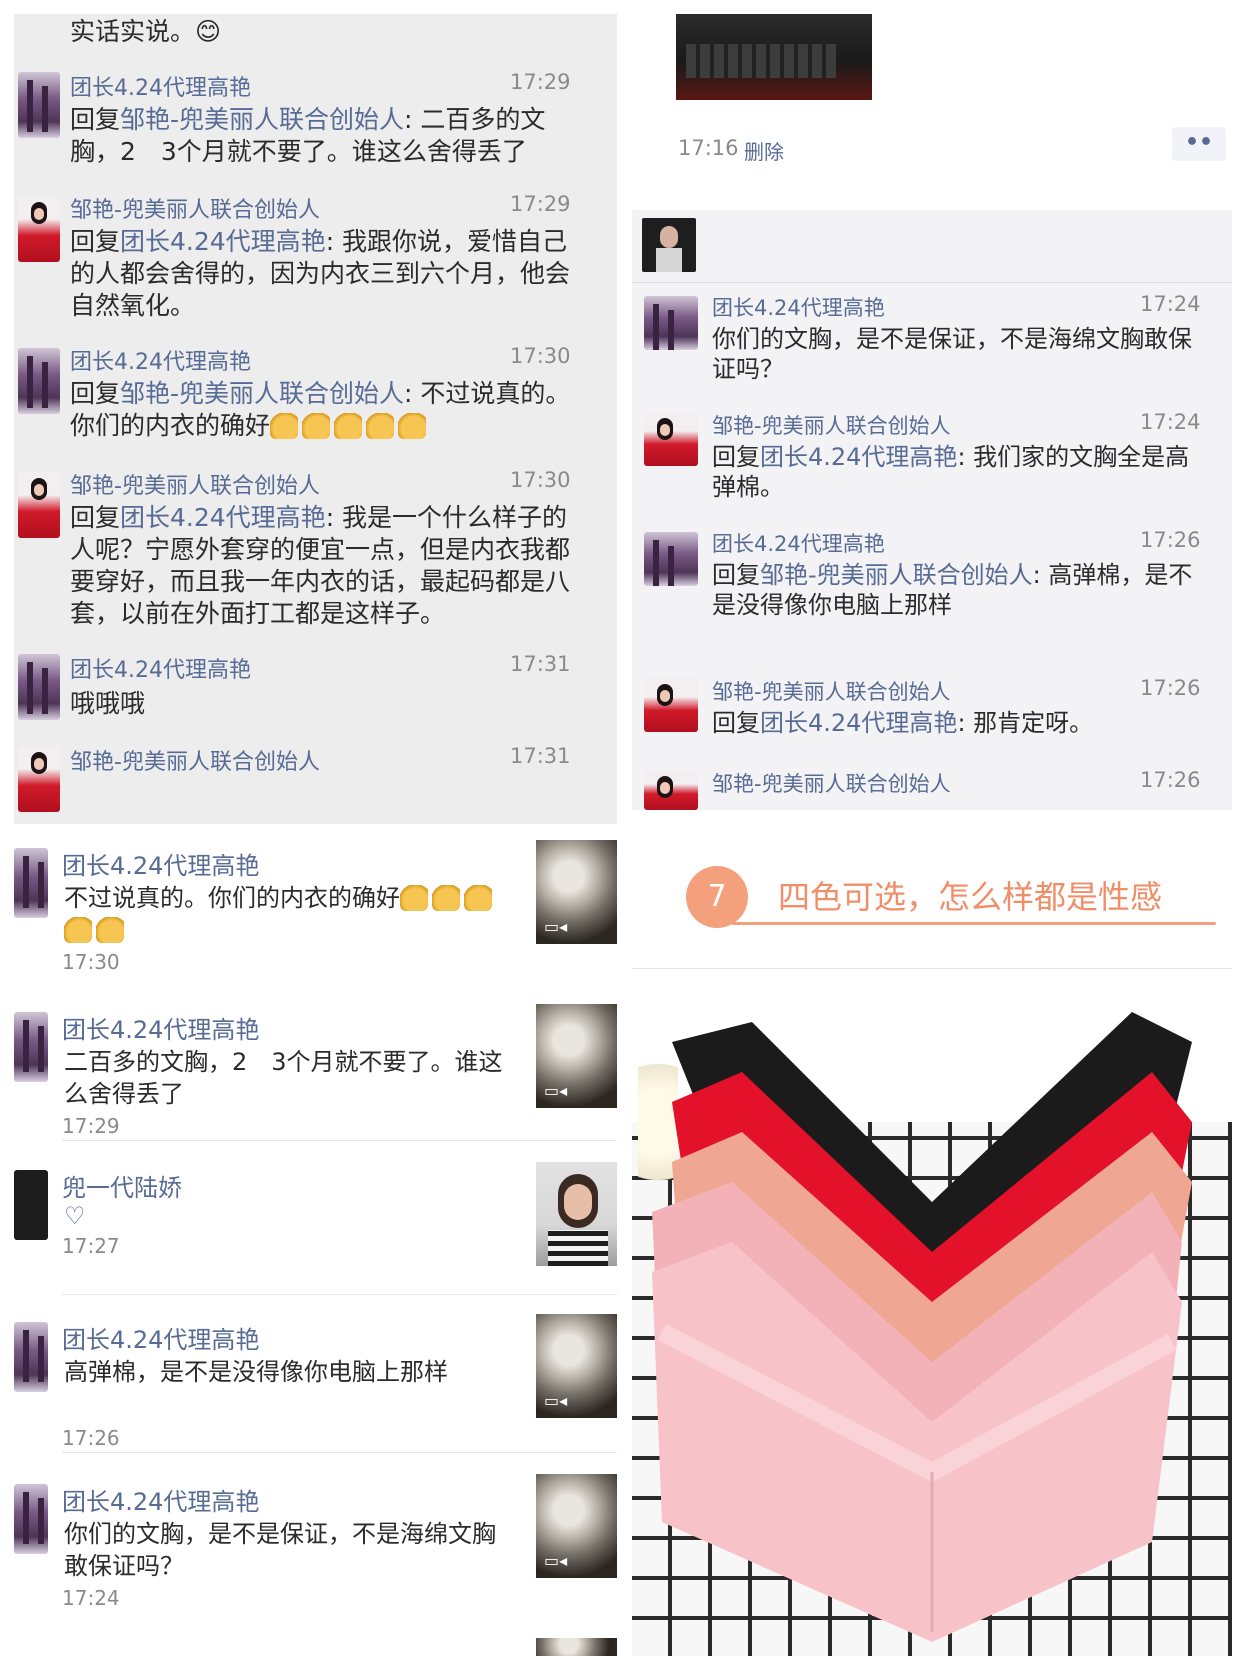 The width and height of the screenshot is (1242, 1656). What do you see at coordinates (774, 57) in the screenshot?
I see `post-image` at bounding box center [774, 57].